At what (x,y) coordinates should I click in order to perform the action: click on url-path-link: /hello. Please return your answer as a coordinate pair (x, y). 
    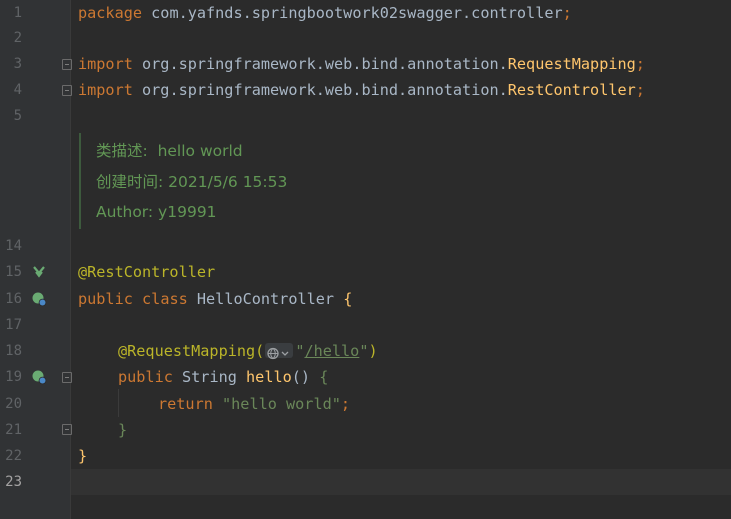
    Looking at the image, I should click on (331, 351).